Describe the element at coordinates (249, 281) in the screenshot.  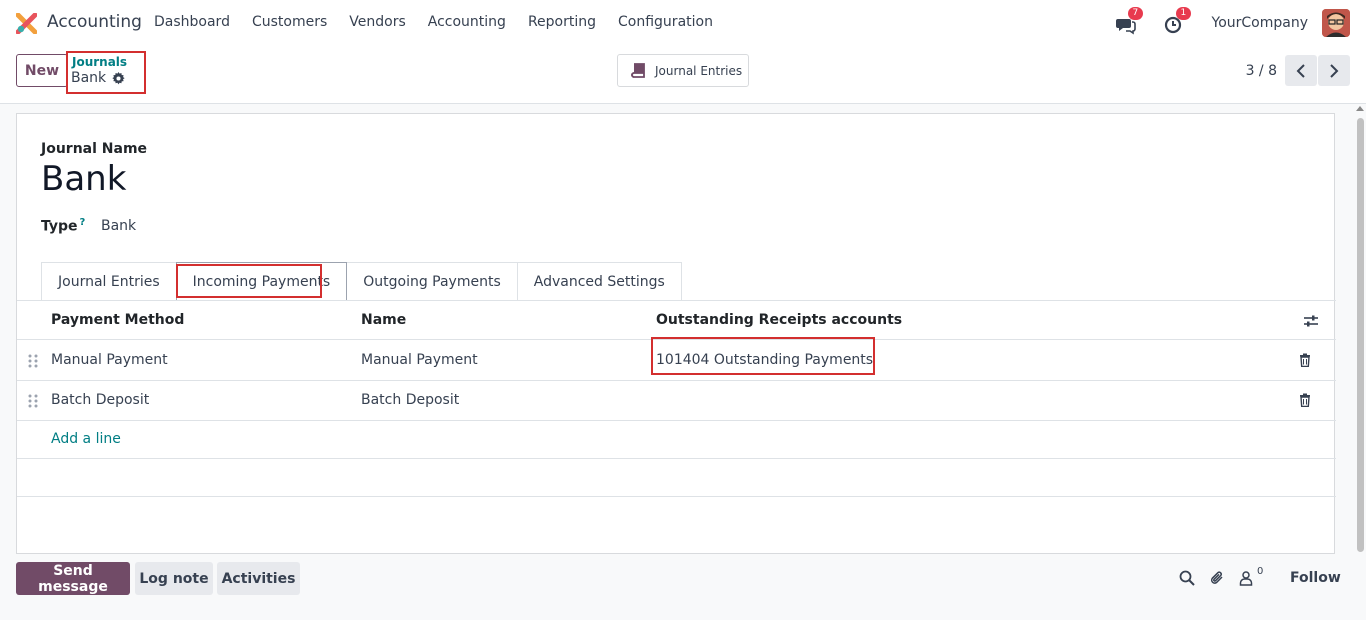
I see `active-tab-highlight` at that location.